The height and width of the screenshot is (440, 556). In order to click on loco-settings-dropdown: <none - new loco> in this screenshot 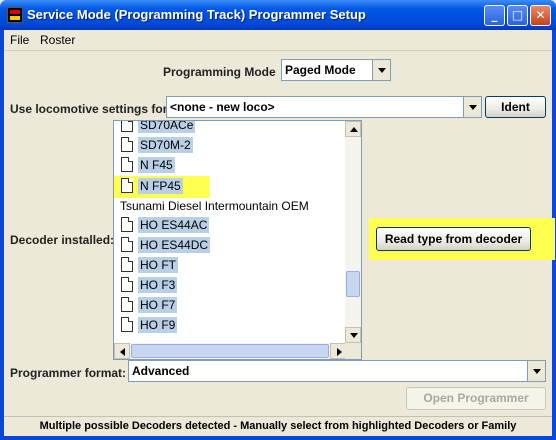, I will do `click(324, 107)`.